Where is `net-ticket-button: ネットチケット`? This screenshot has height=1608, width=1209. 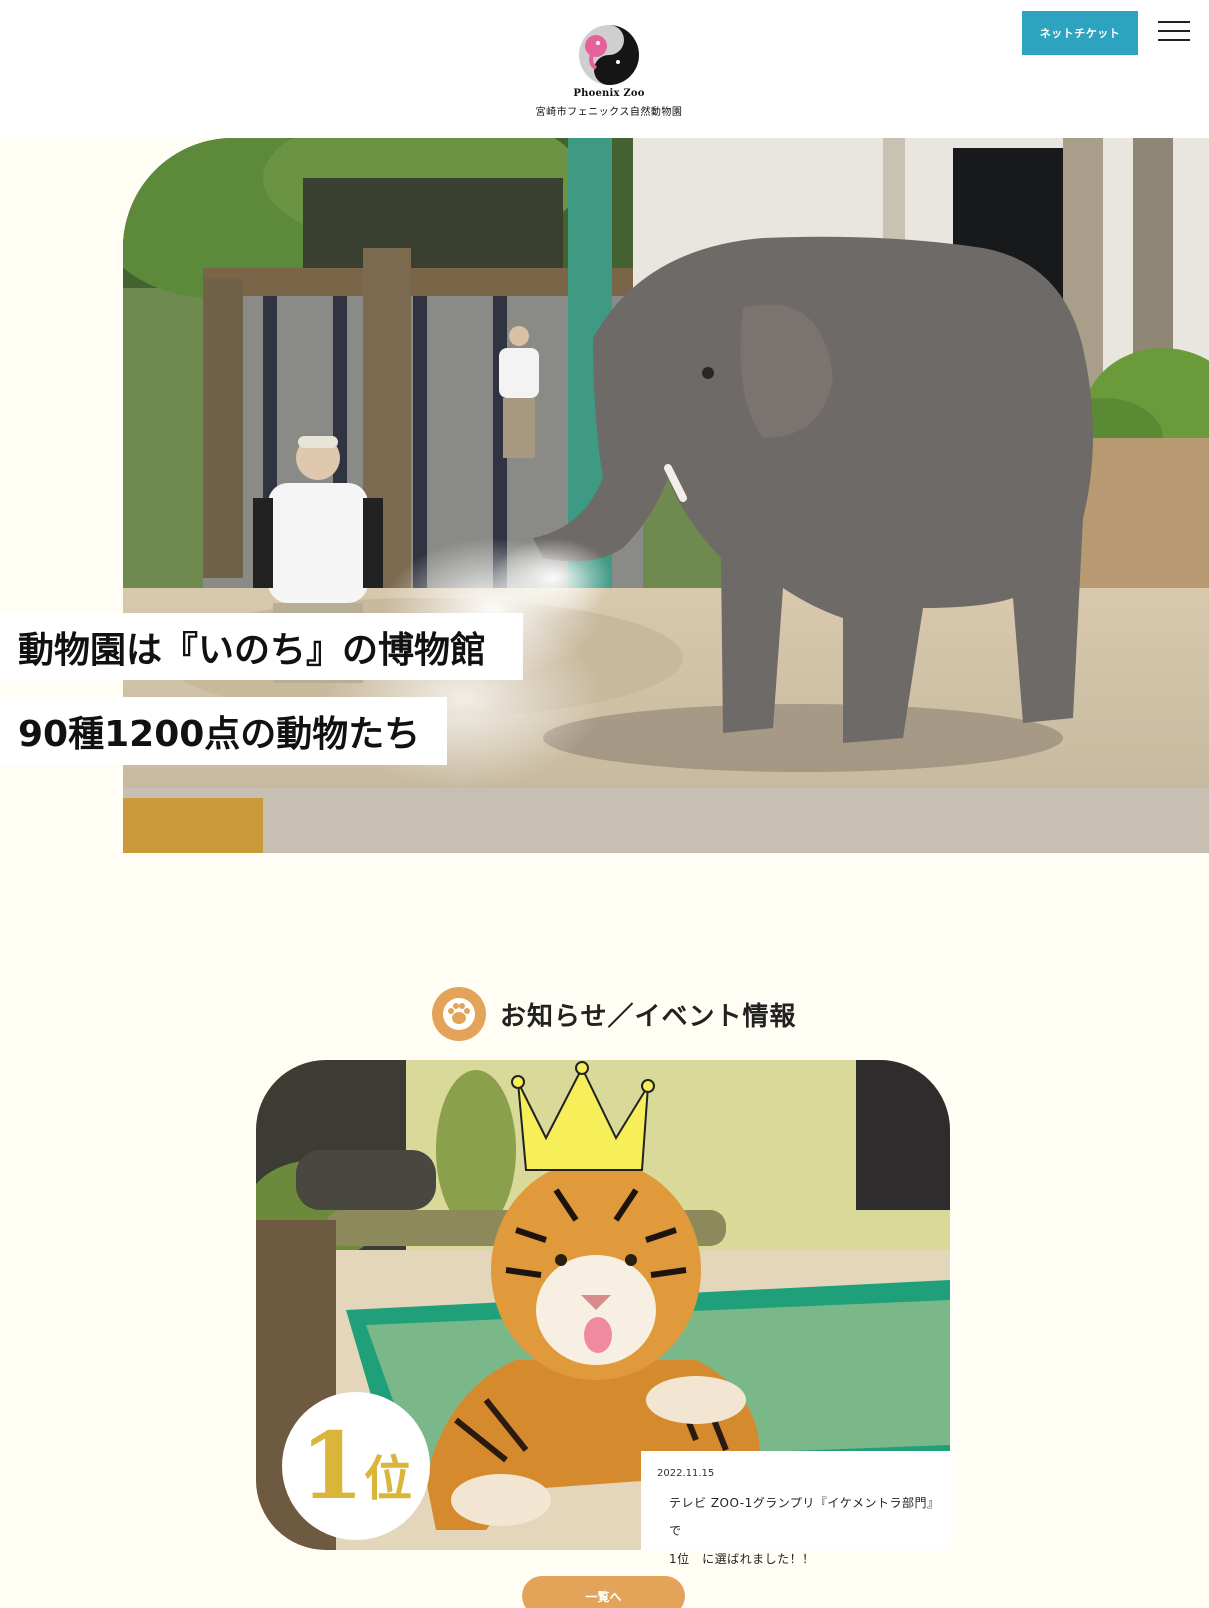
net-ticket-button: ネットチケット is located at coordinates (1080, 33).